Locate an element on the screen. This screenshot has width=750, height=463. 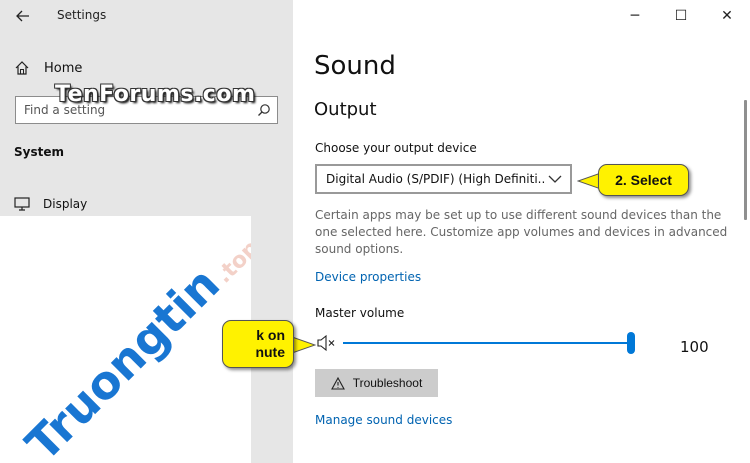
arrow-left-icon is located at coordinates (22, 16).